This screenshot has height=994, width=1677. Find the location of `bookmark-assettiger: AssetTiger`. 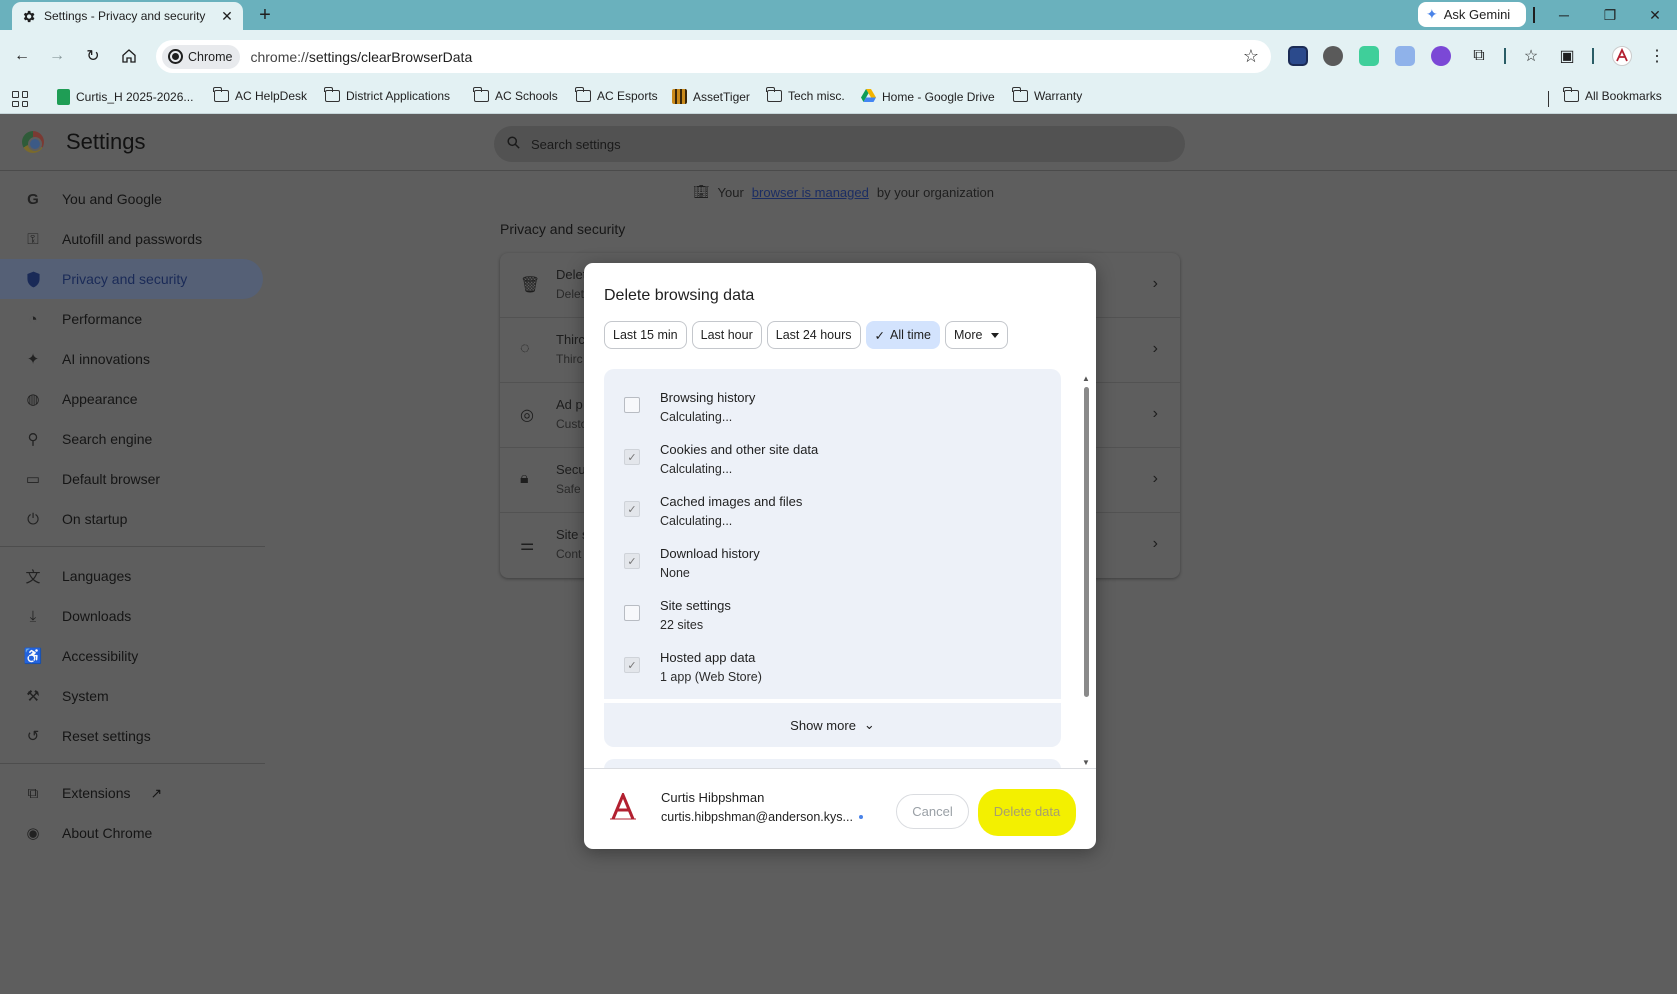

bookmark-assettiger: AssetTiger is located at coordinates (711, 96).